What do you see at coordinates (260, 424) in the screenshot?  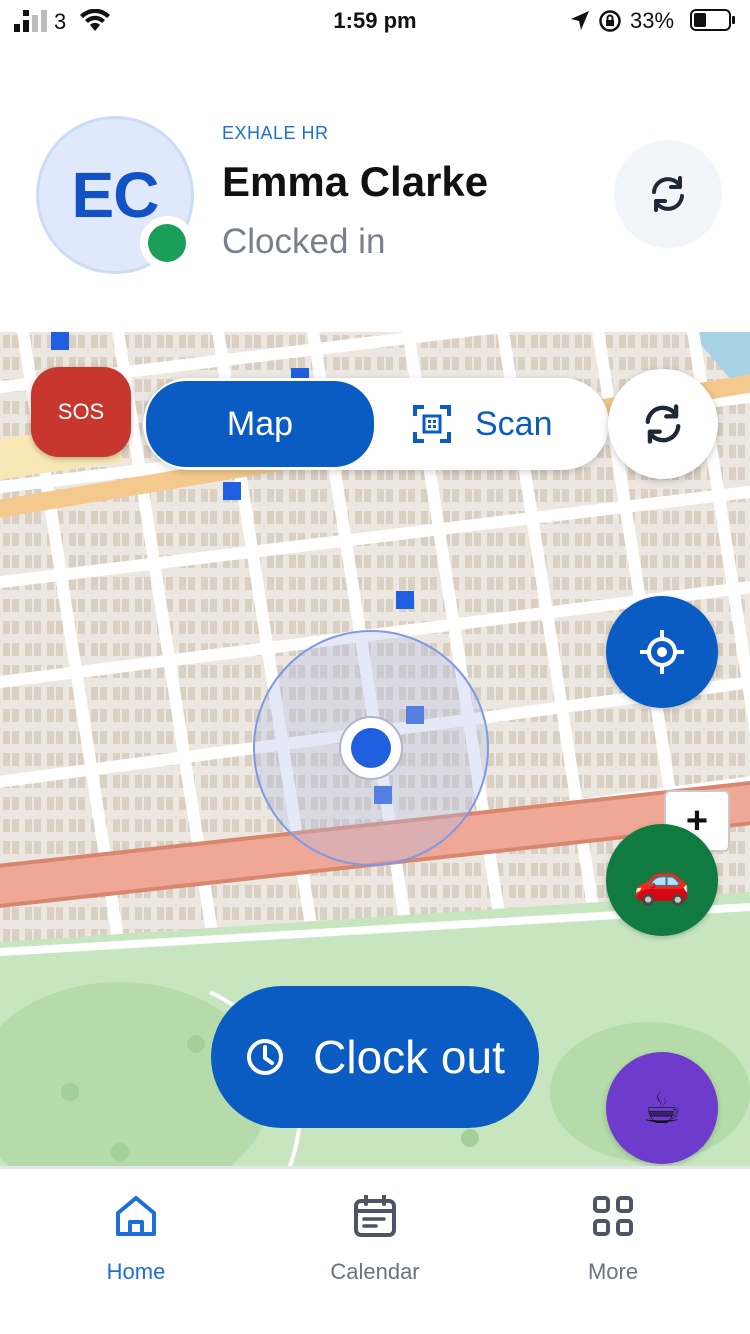 I see `tab-map: Map` at bounding box center [260, 424].